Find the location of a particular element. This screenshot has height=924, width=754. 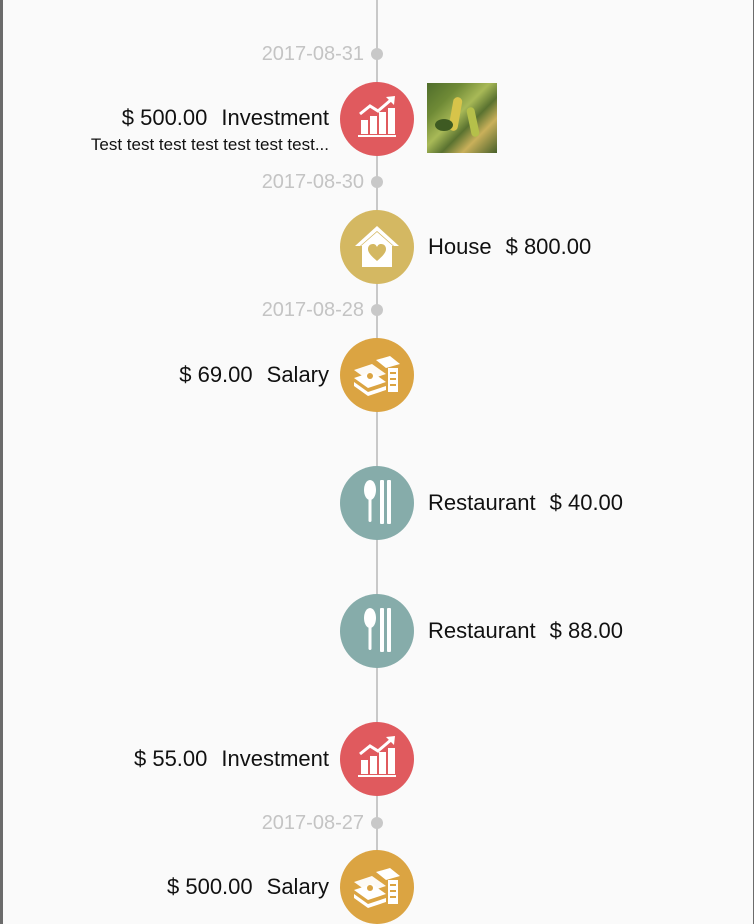

entry-label: Restaurant $ 40.00 is located at coordinates (525, 503).